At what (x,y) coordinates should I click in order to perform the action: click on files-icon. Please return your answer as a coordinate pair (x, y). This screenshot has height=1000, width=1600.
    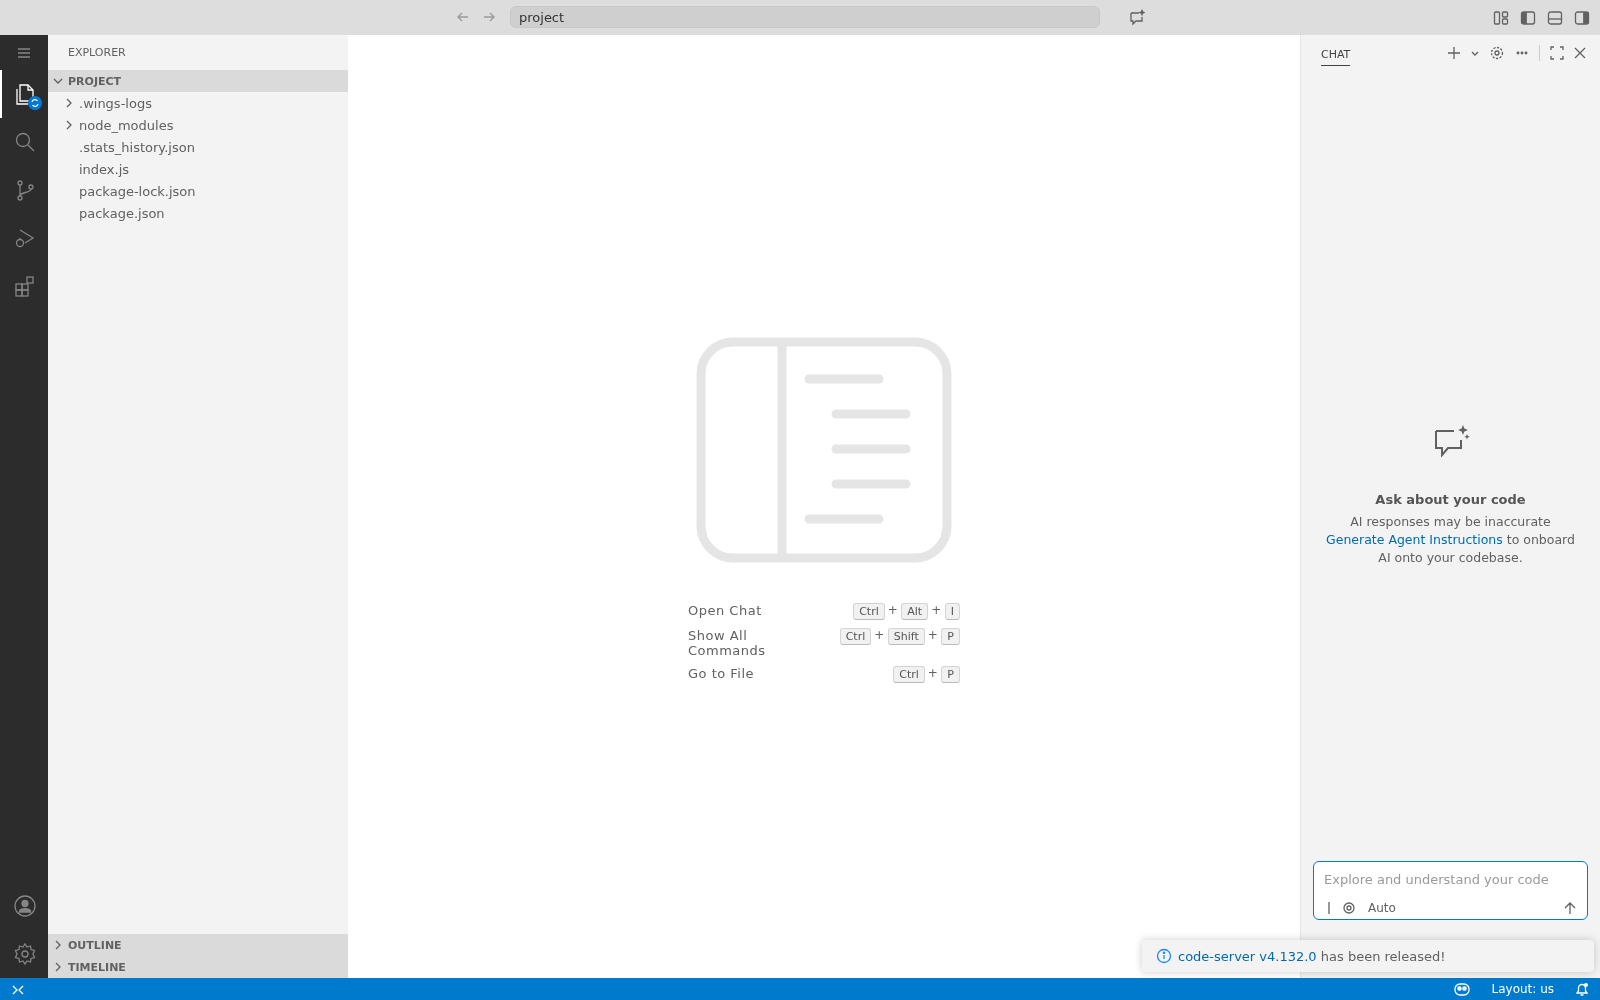
    Looking at the image, I should click on (25, 94).